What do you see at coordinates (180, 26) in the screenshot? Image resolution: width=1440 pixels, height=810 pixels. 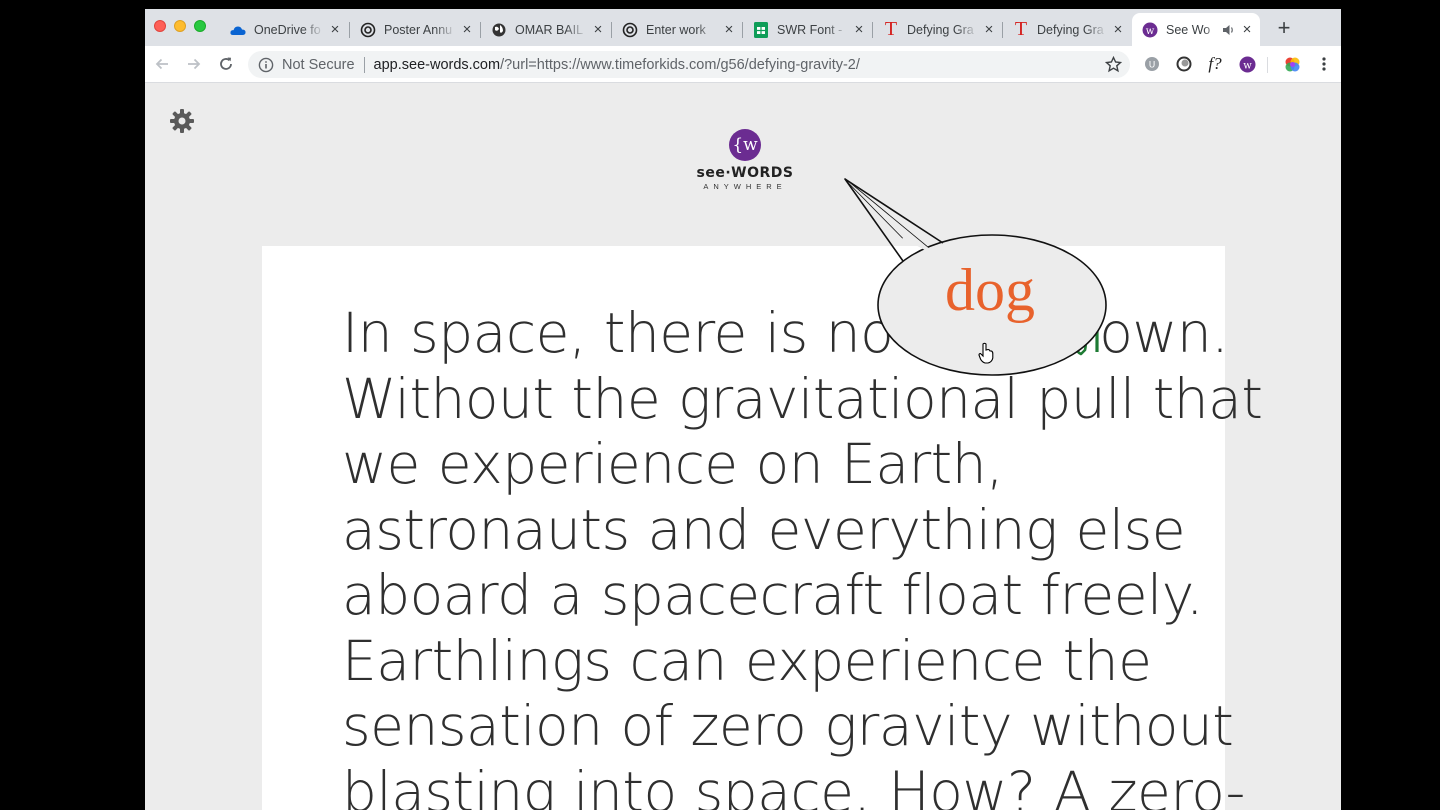 I see `minimize-window-button` at bounding box center [180, 26].